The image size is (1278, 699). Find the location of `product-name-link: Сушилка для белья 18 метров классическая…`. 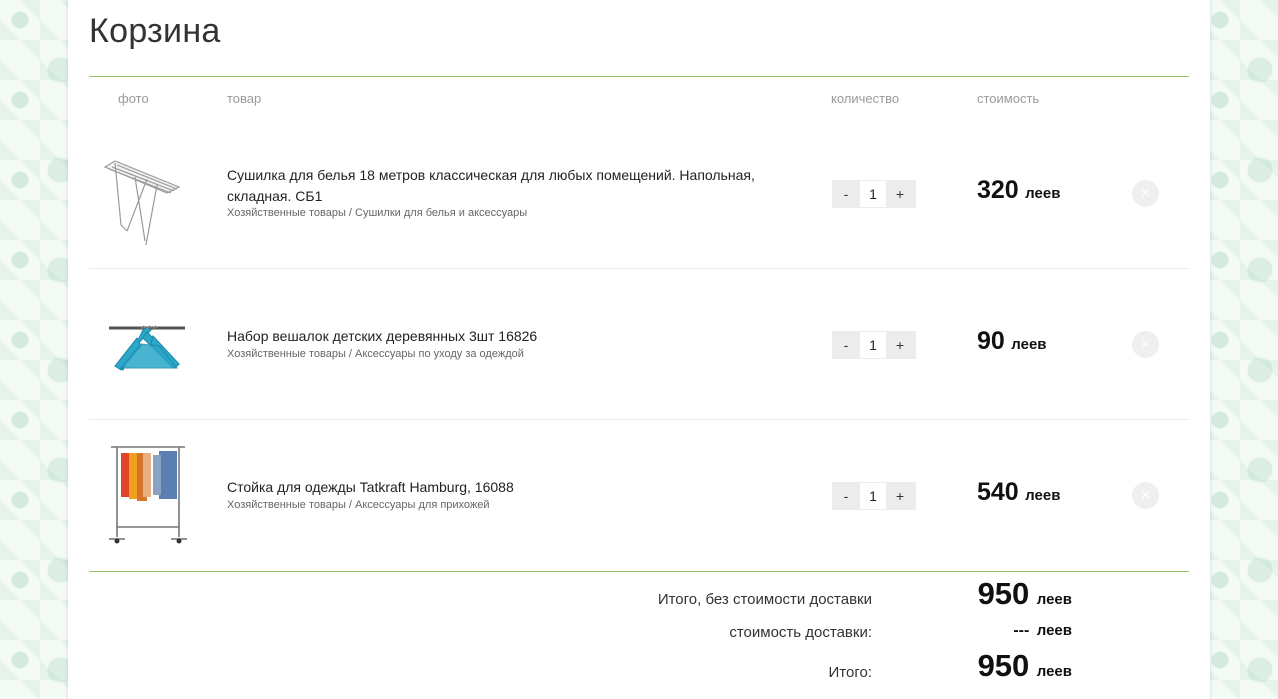

product-name-link: Сушилка для белья 18 метров классическая… is located at coordinates (497, 186).